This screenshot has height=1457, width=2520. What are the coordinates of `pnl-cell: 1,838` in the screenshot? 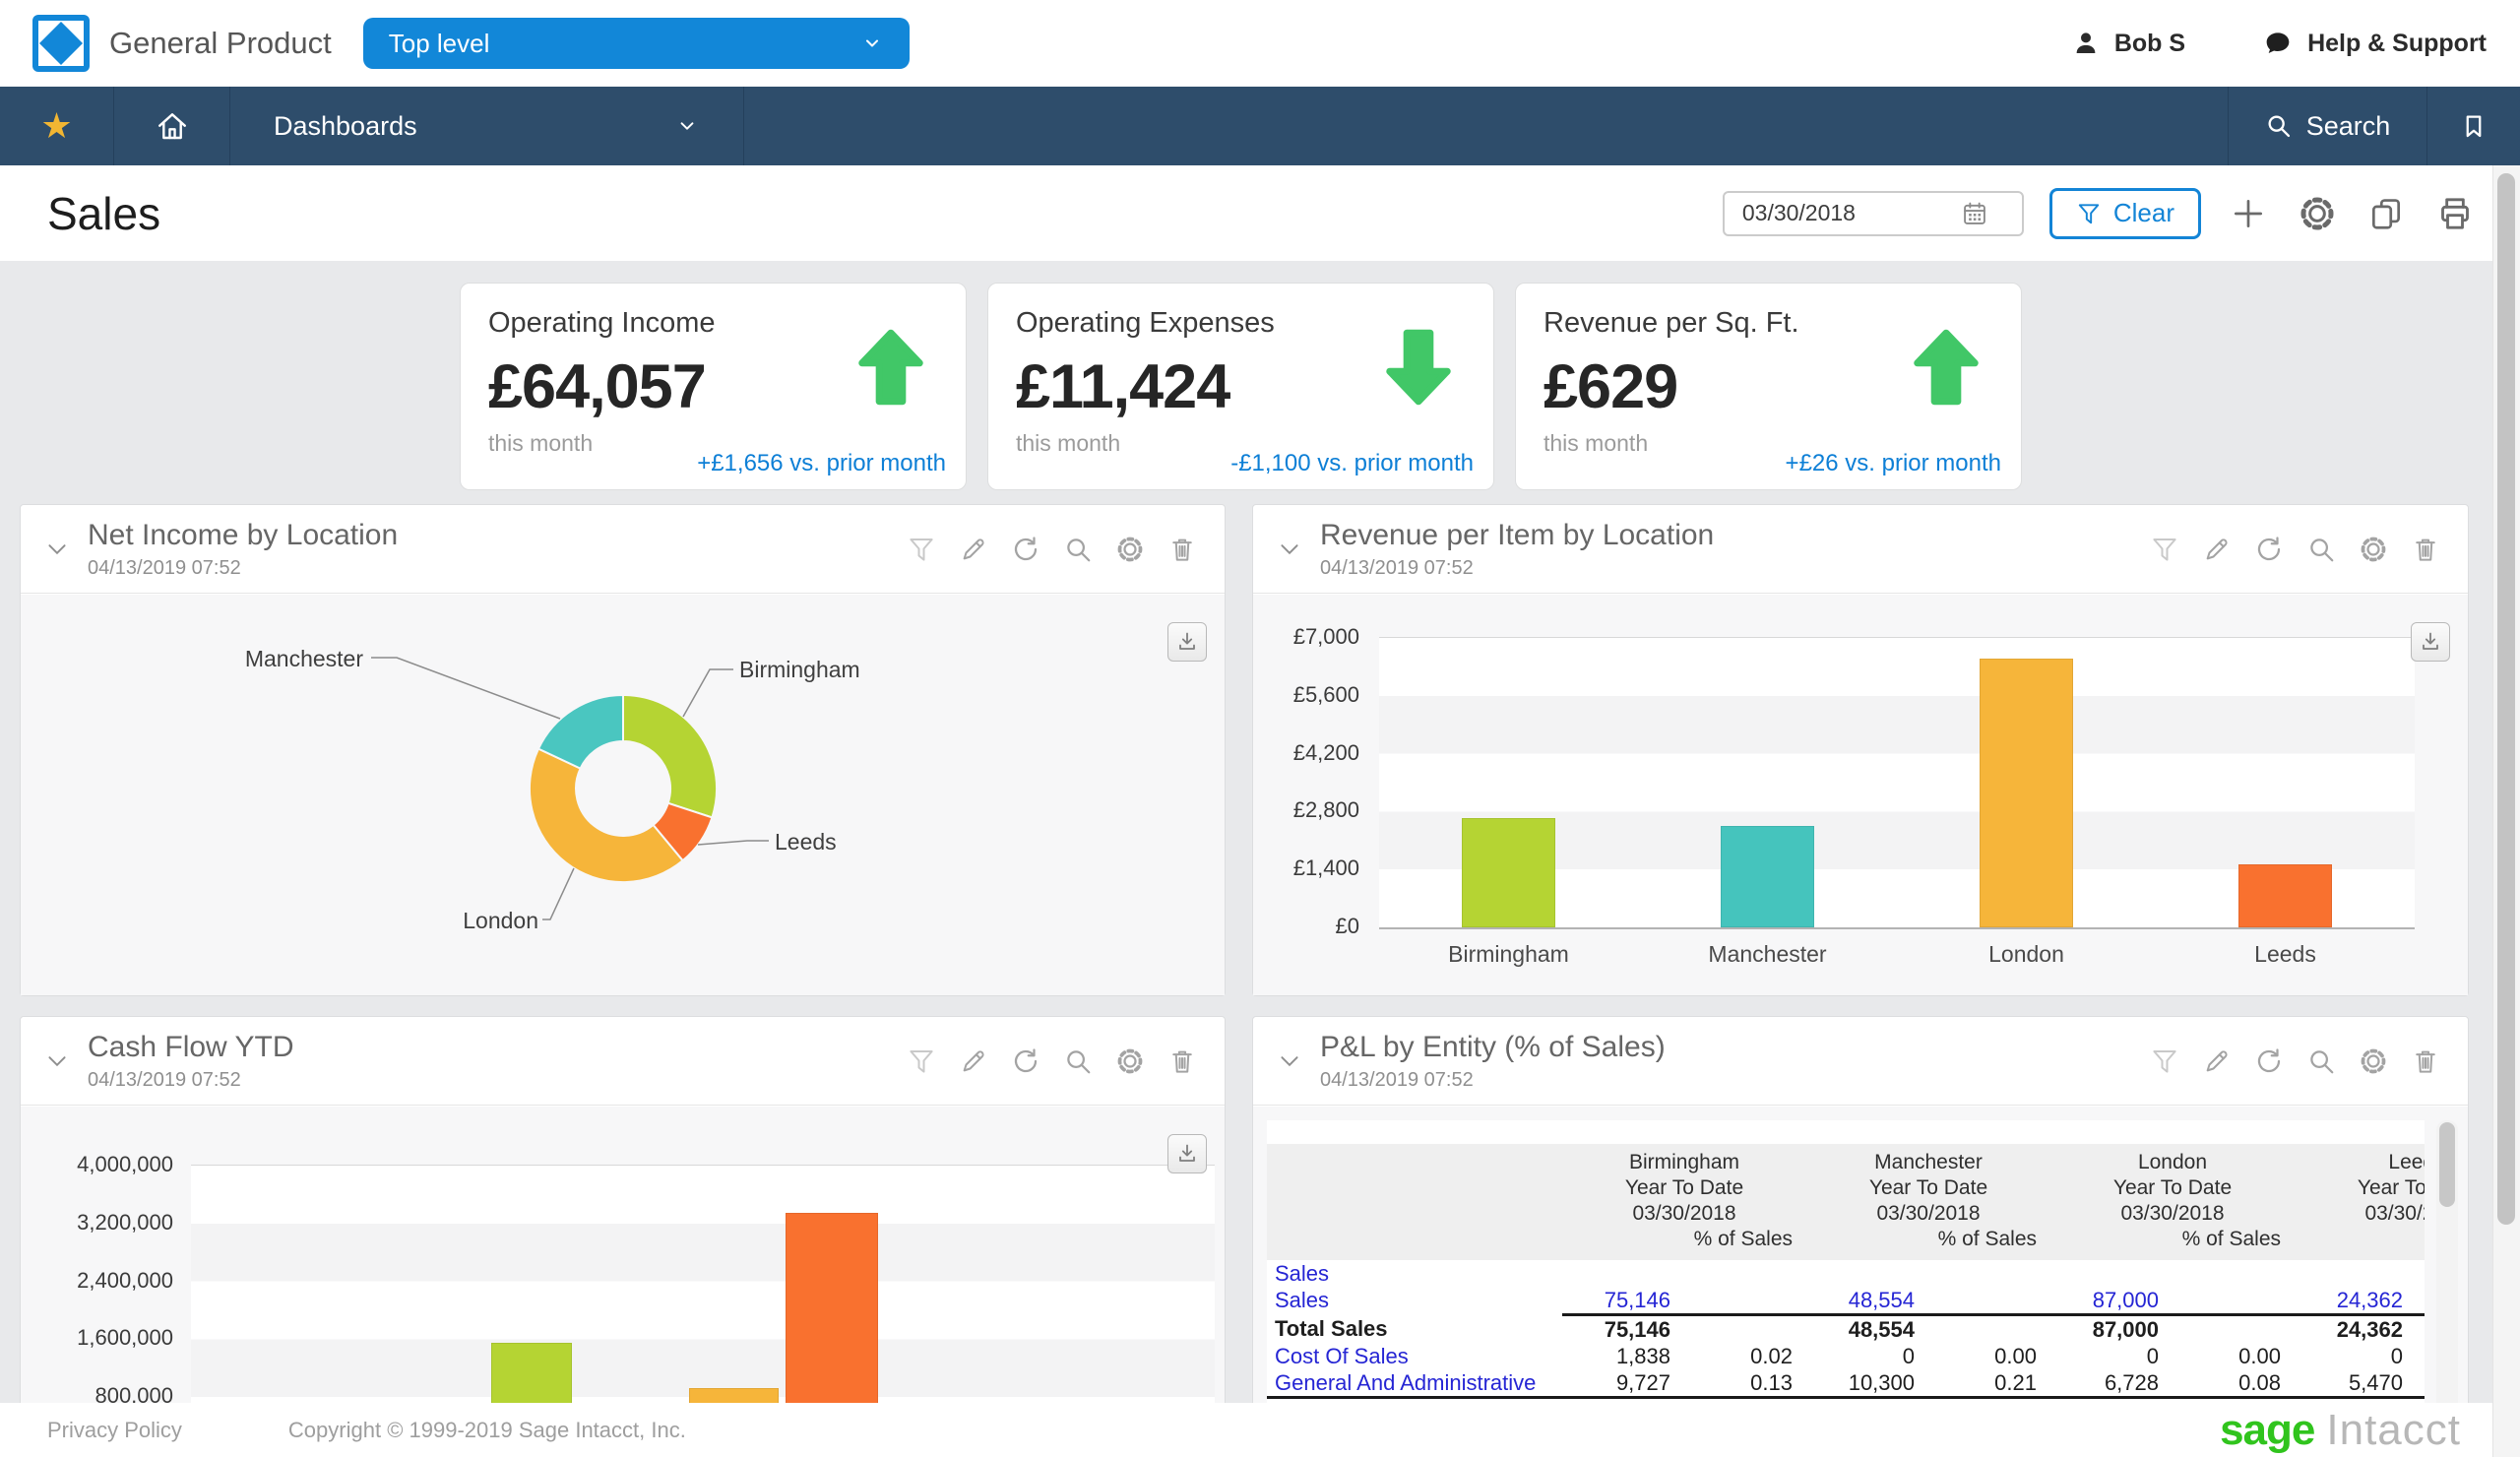 It's located at (1642, 1355).